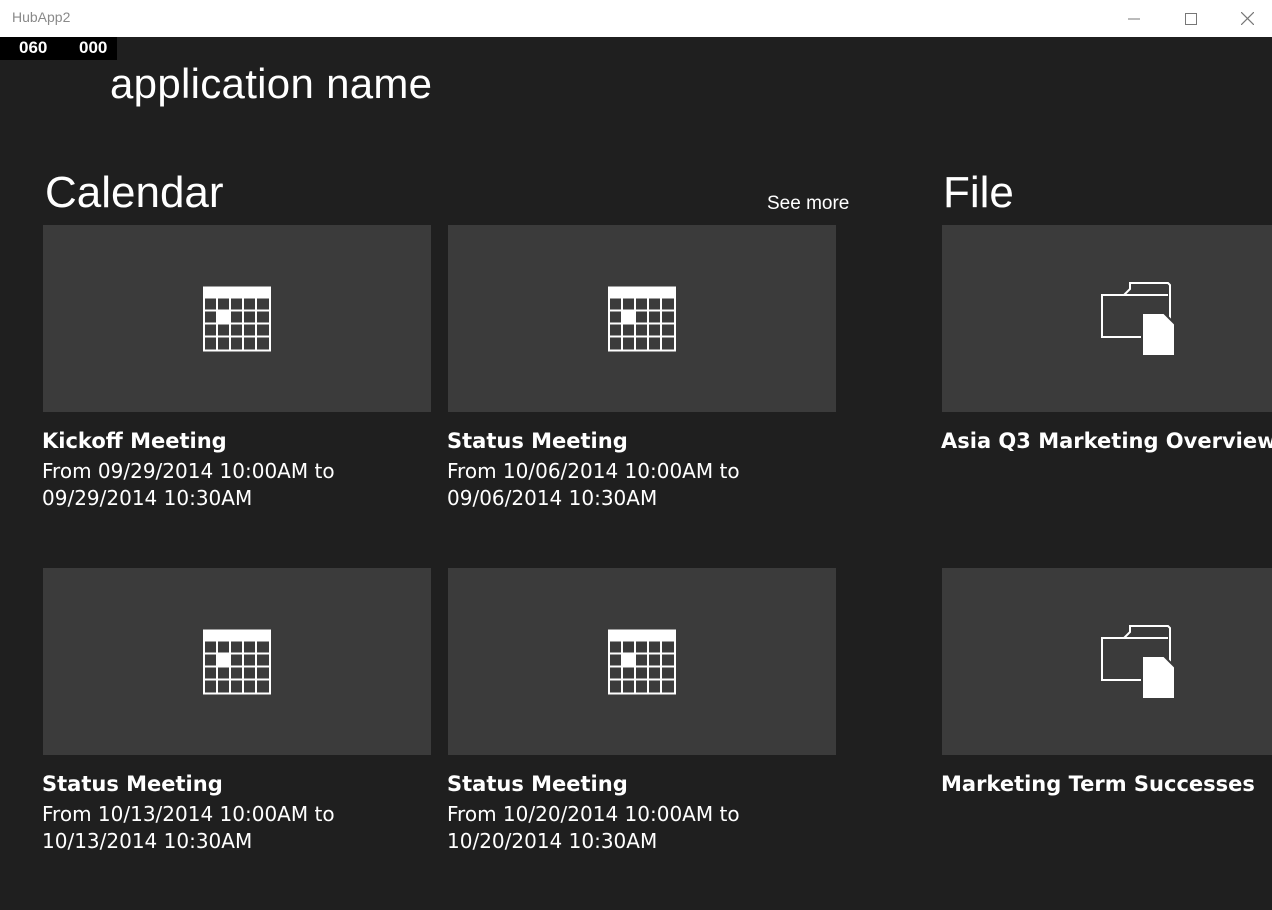 The width and height of the screenshot is (1272, 910). I want to click on maximize-icon, so click(1190, 18).